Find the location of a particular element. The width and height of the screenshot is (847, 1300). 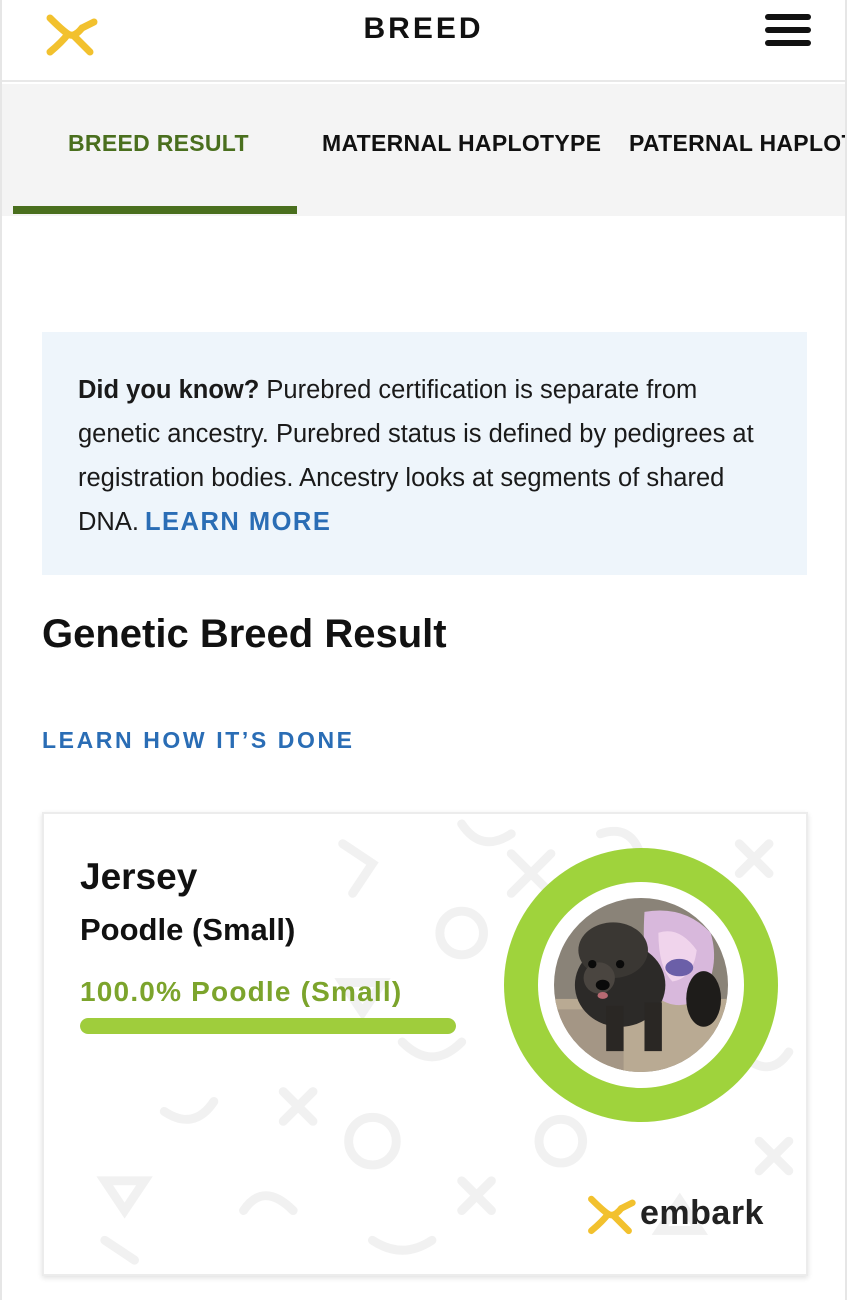

breed-percentage-fill is located at coordinates (268, 1026).